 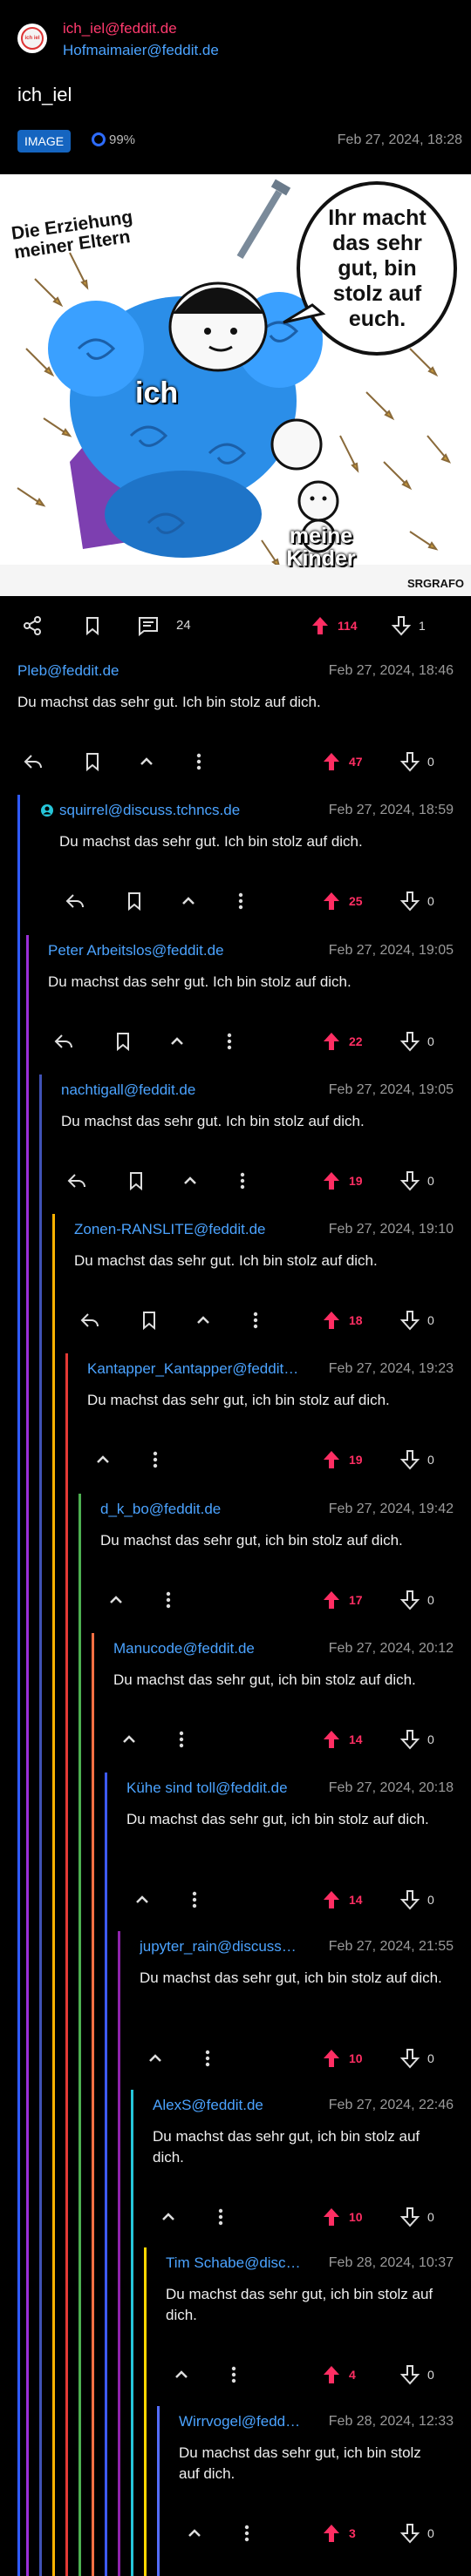 I want to click on comment-author-link: jupyter_rain@discuss.tchncs.de, so click(x=218, y=1947).